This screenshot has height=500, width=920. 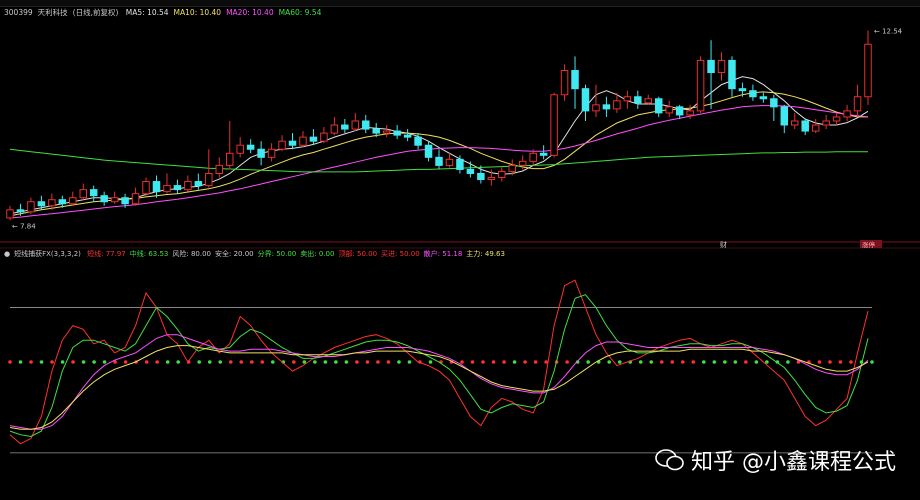 I want to click on low-price-label: ← 7.84, so click(x=24, y=226).